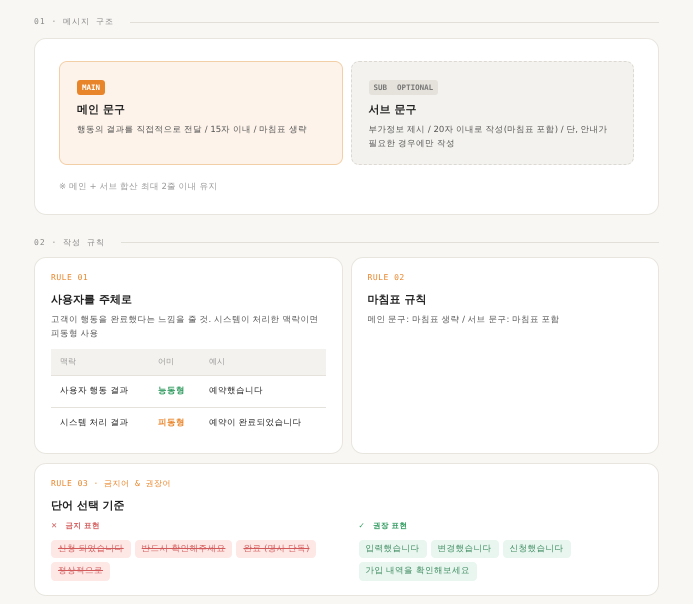 The height and width of the screenshot is (604, 693). What do you see at coordinates (174, 423) in the screenshot?
I see `table-cell: 피동형` at bounding box center [174, 423].